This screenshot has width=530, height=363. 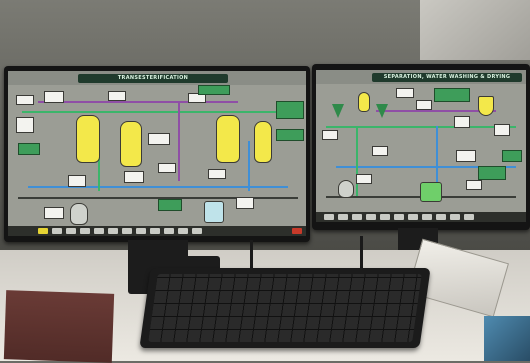 I want to click on page-title: TRANSESTERIFICATION, so click(x=153, y=78).